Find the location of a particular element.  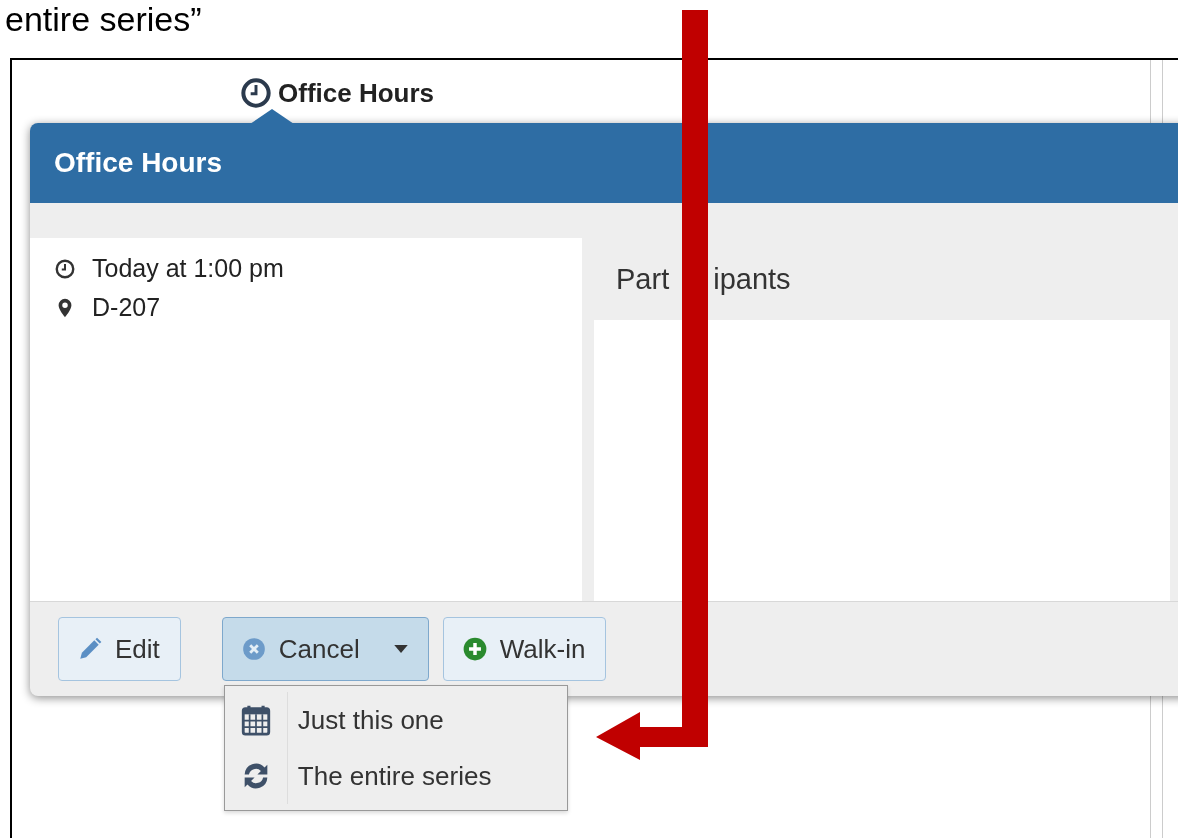

event-title: Office Hours is located at coordinates (356, 93).